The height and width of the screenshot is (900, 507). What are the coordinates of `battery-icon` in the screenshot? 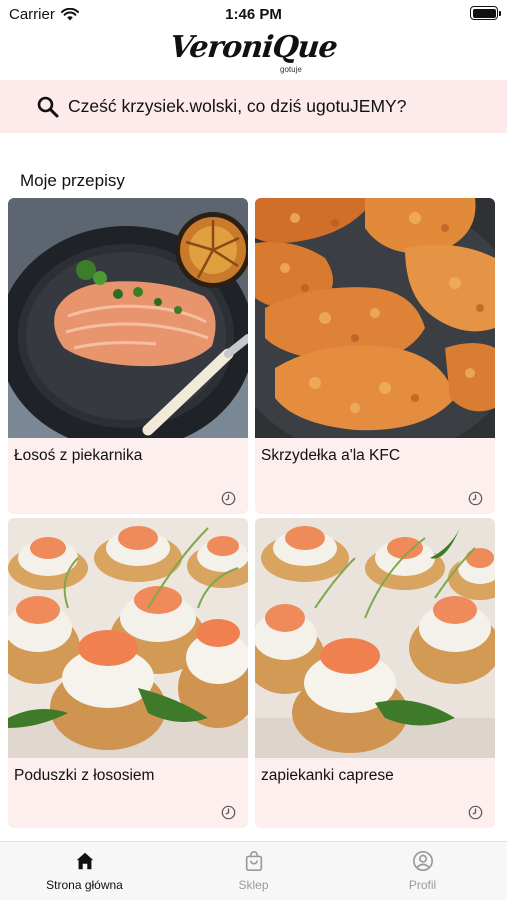 It's located at (485, 13).